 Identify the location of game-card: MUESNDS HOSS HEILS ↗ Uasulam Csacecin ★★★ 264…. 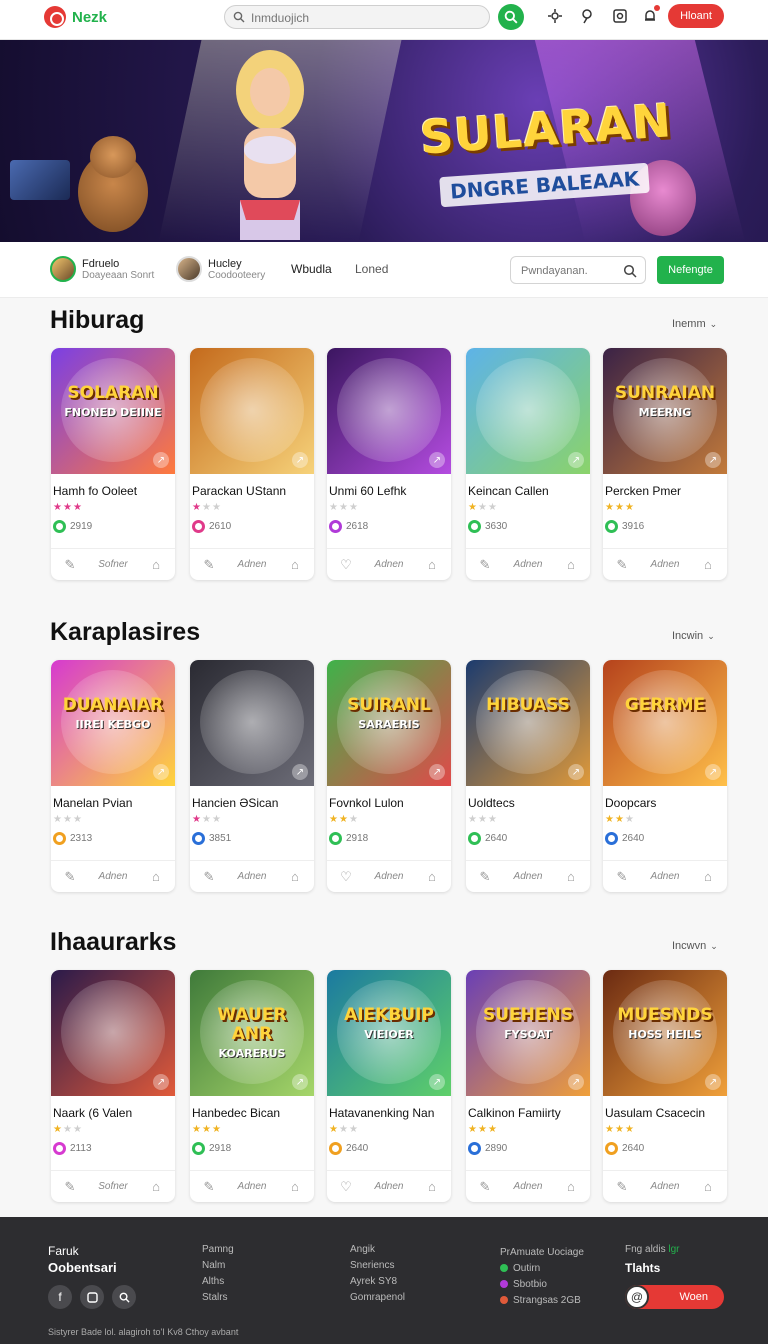
(665, 1086).